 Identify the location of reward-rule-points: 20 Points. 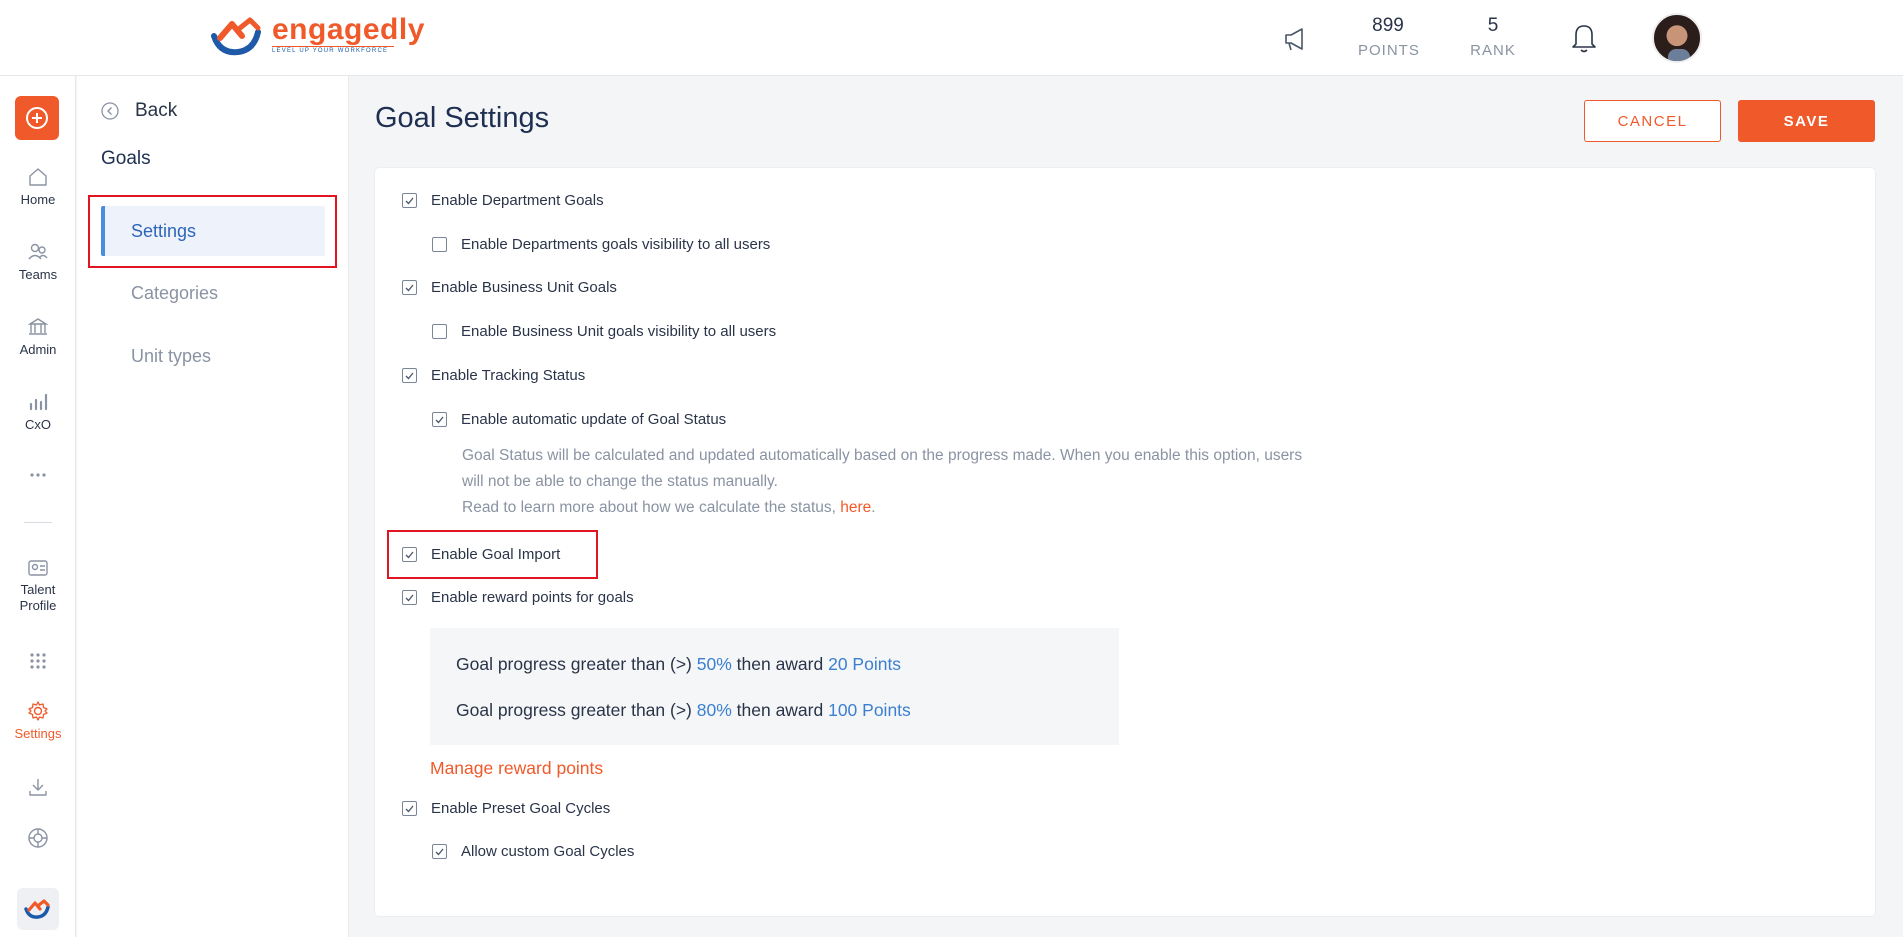
(865, 664).